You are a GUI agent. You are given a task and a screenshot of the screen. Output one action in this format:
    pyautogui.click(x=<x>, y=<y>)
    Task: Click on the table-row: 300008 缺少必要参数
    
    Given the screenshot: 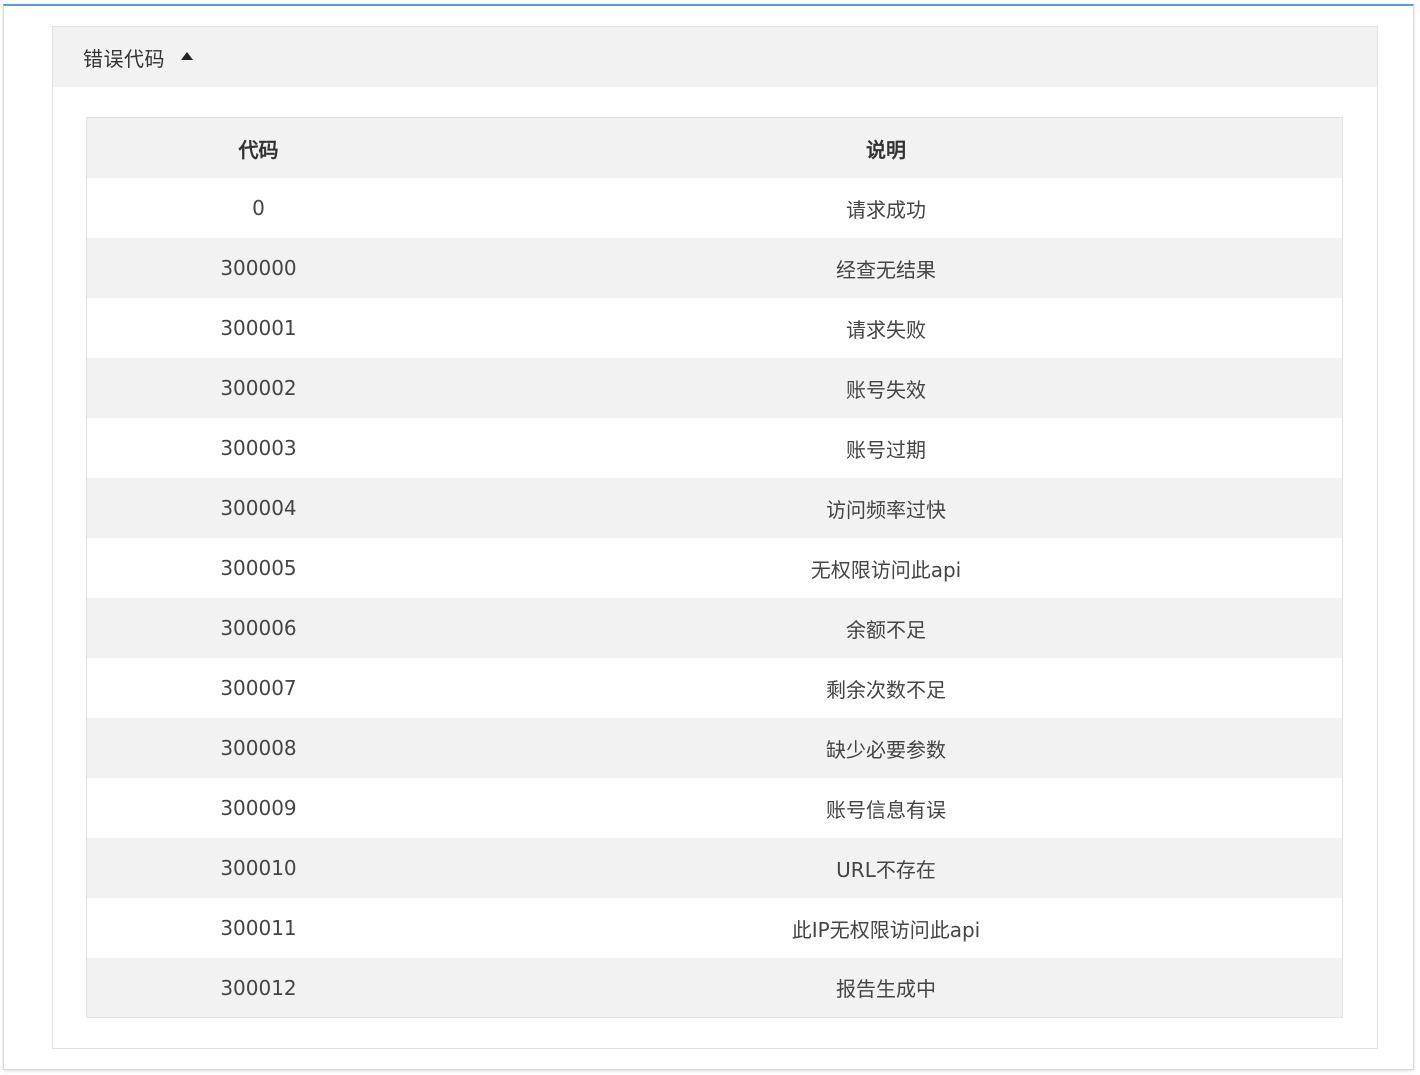 What is the action you would take?
    pyautogui.click(x=714, y=748)
    